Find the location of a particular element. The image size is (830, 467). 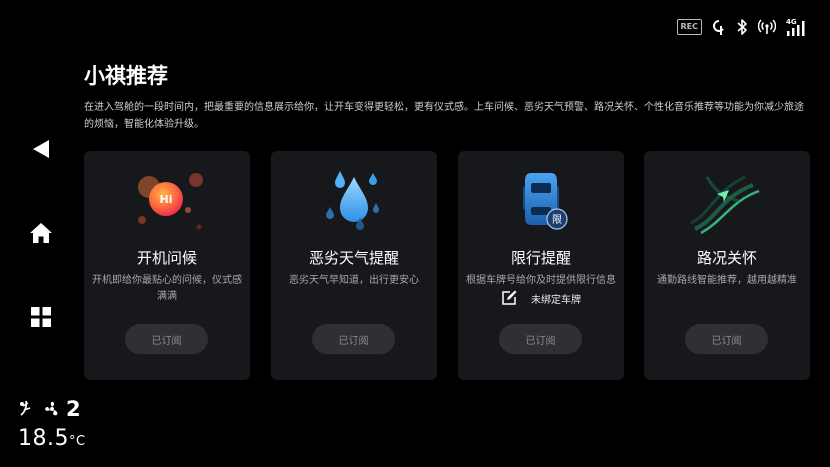

apps-grid-icon is located at coordinates (41, 317).